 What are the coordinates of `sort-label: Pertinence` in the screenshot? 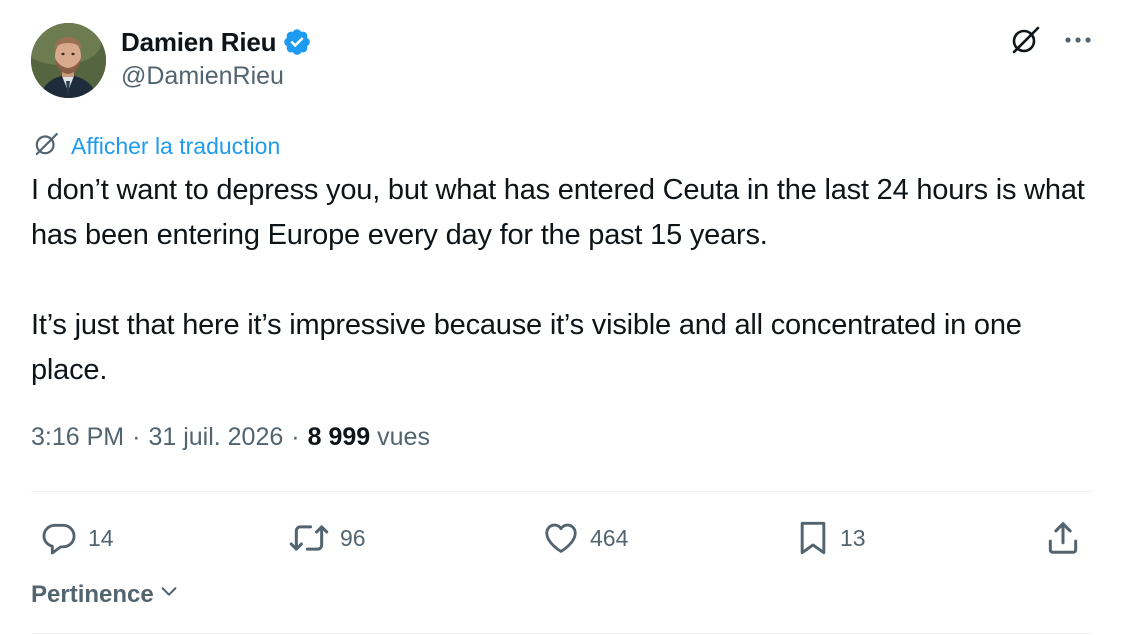 It's located at (92, 594).